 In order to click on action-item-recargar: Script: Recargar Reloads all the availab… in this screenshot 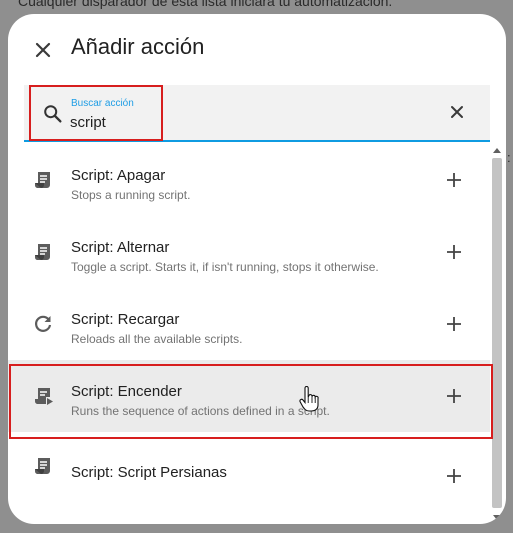, I will do `click(249, 324)`.